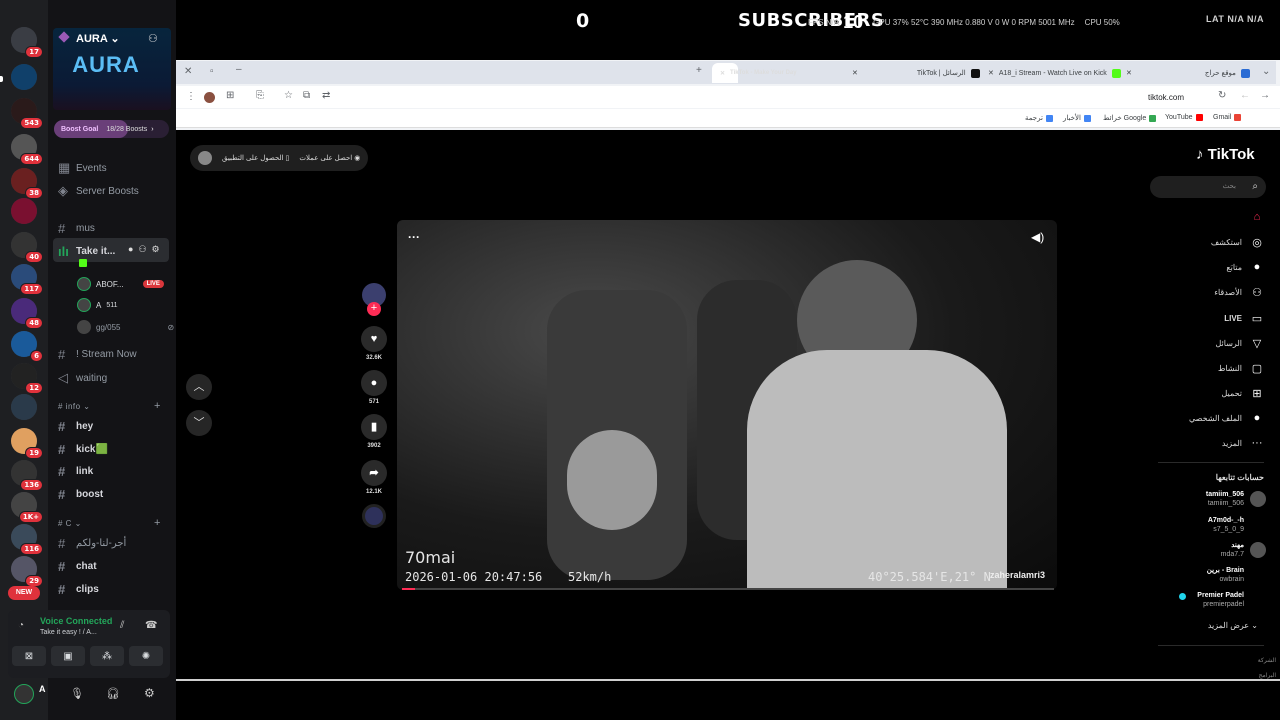 The height and width of the screenshot is (720, 1280). I want to click on profile-avatar, so click(209, 97).